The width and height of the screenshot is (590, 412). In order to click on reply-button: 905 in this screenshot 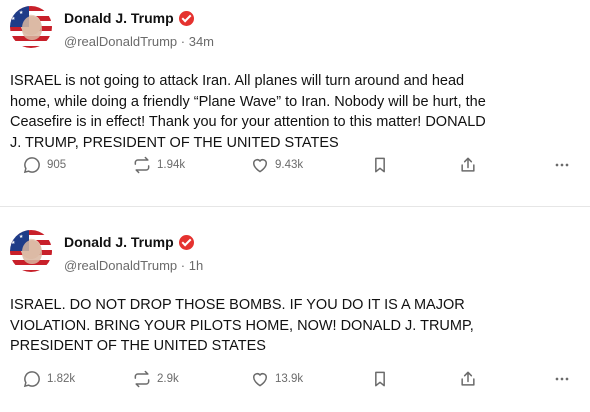, I will do `click(44, 165)`.